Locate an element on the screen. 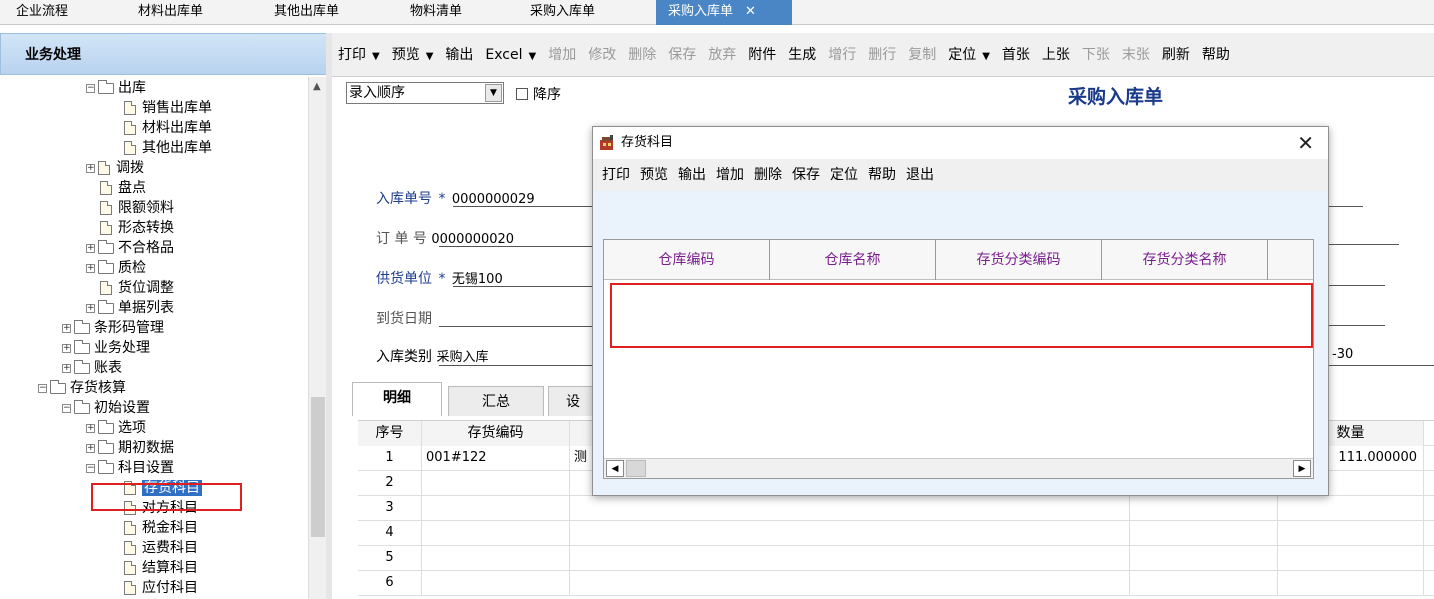 Image resolution: width=1434 pixels, height=599 pixels. column-header-category-name: 存货分类名称 is located at coordinates (1185, 260).